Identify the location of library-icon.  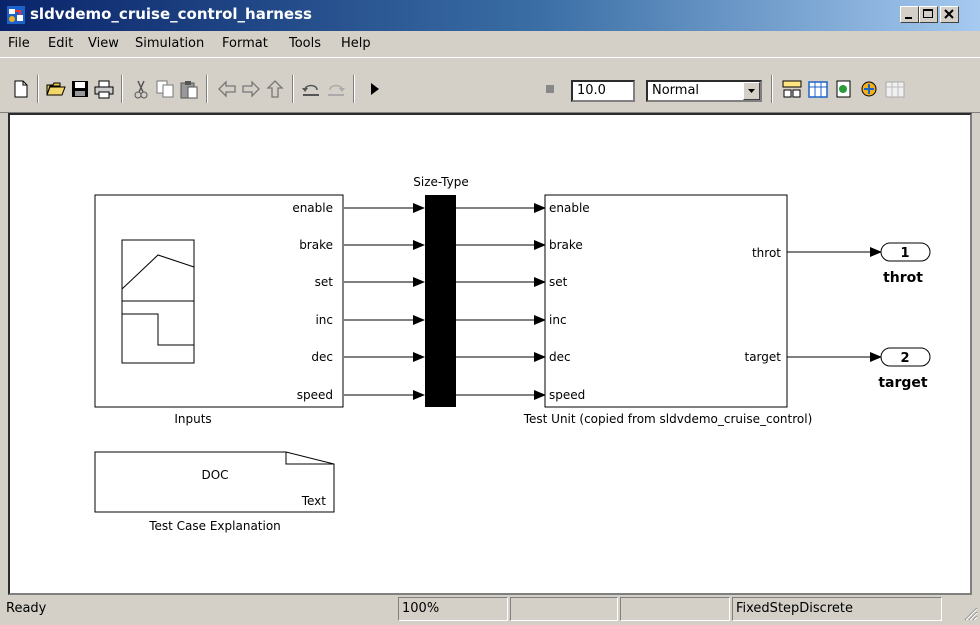
(818, 89).